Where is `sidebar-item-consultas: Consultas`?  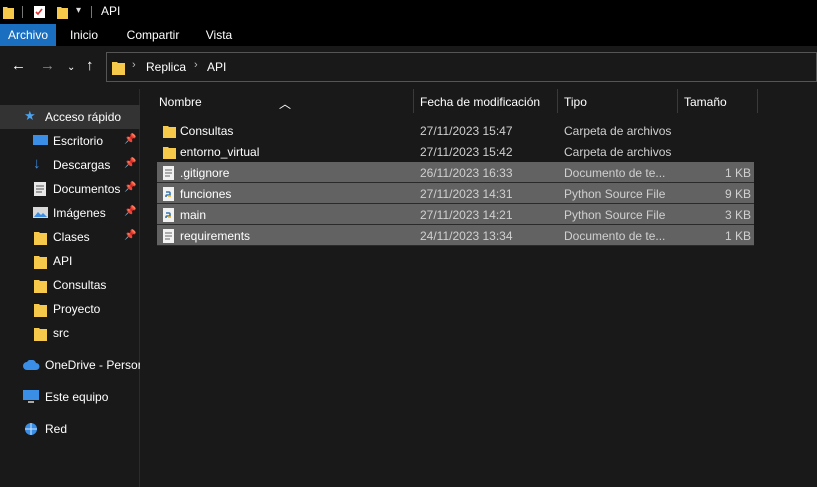 sidebar-item-consultas: Consultas is located at coordinates (70, 285).